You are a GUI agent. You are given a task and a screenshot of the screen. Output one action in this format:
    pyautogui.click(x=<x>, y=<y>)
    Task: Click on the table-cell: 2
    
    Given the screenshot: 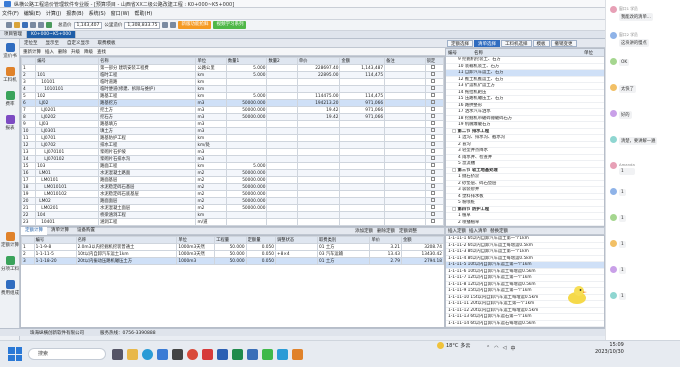 What is the action you would take?
    pyautogui.click(x=28, y=254)
    